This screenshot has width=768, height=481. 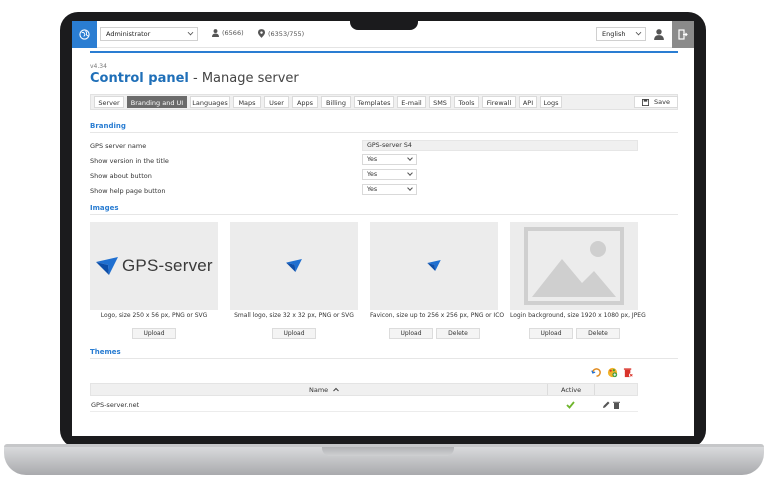 I want to click on show-help-value: Yes, so click(x=372, y=189).